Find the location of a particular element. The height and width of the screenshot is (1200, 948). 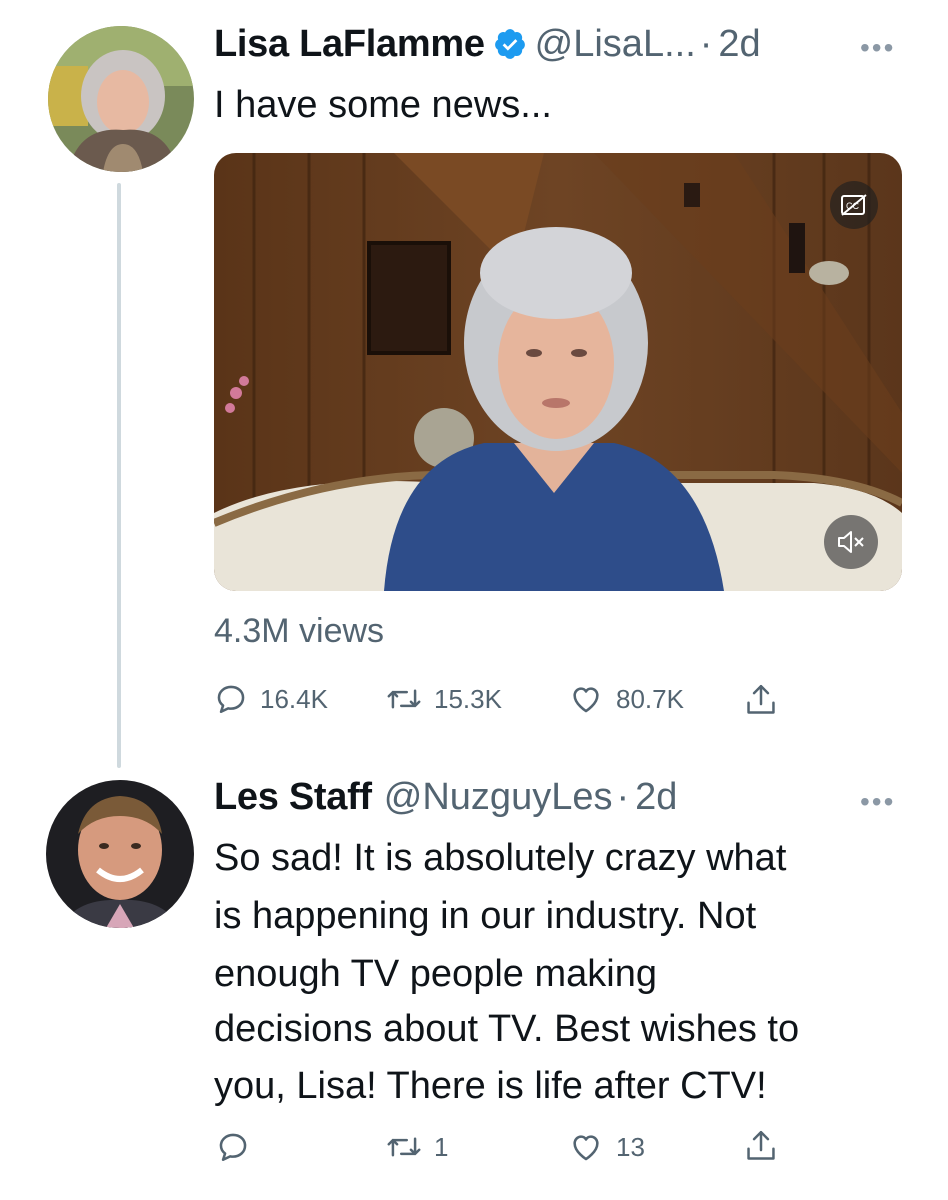

reply-more-options-icon: ••• is located at coordinates (877, 802).